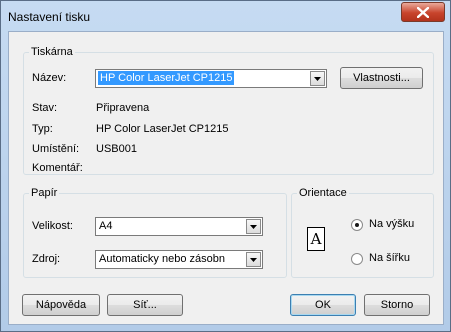  What do you see at coordinates (357, 225) in the screenshot?
I see `portrait-radio` at bounding box center [357, 225].